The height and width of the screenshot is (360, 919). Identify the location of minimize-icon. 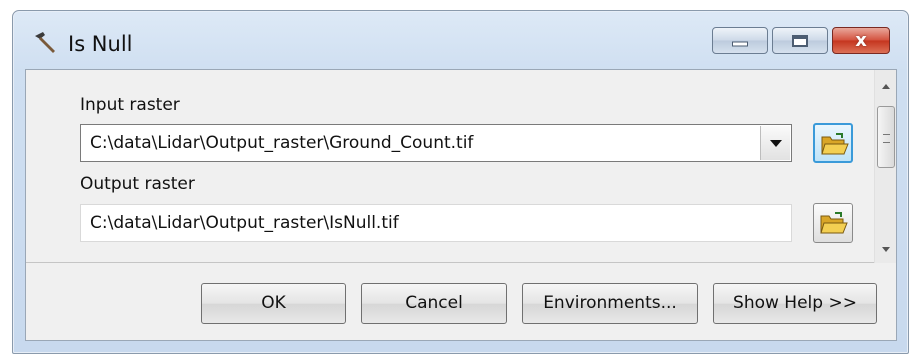
(740, 43).